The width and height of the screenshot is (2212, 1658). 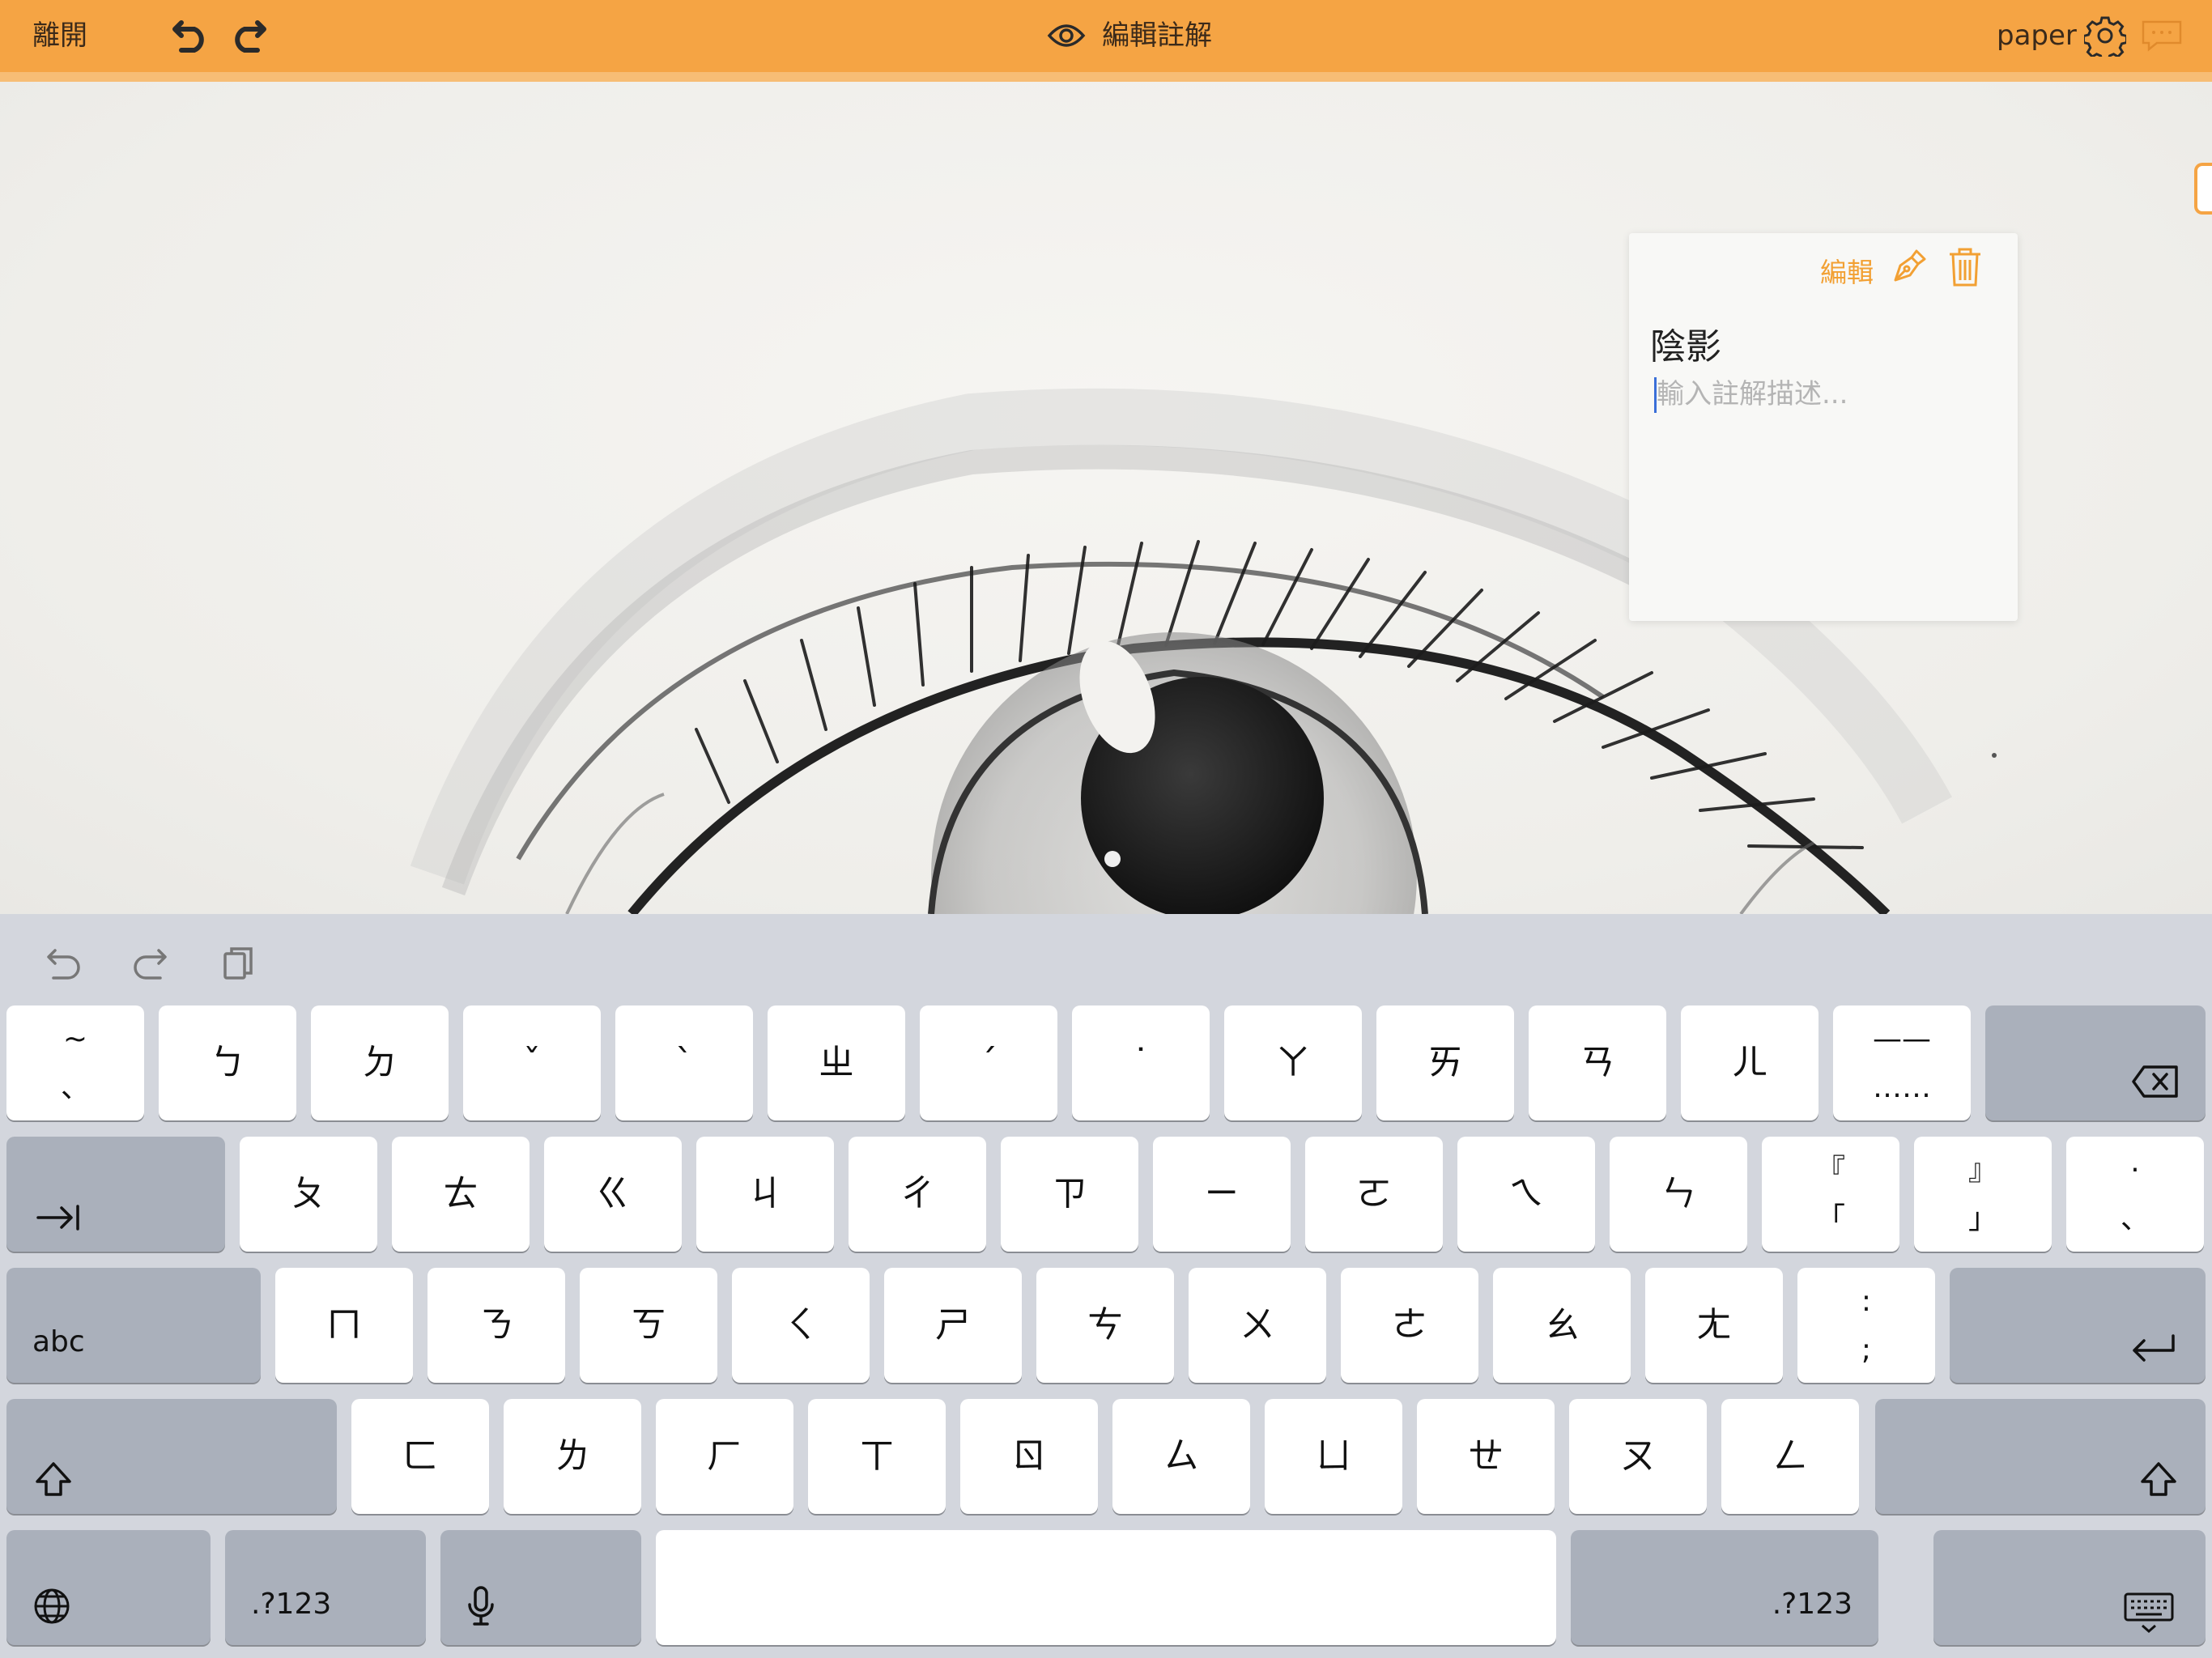 What do you see at coordinates (1830, 1194) in the screenshot?
I see `key: 『「` at bounding box center [1830, 1194].